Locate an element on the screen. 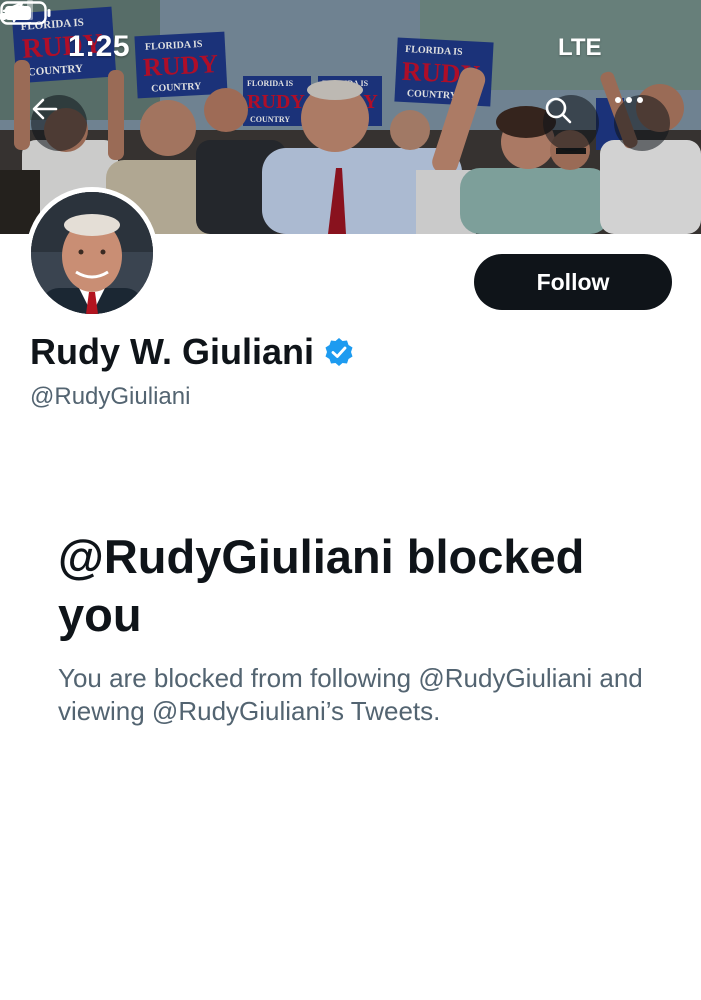 Image resolution: width=701 pixels, height=1000 pixels. display-name: Rudy W. Giuliani is located at coordinates (172, 351).